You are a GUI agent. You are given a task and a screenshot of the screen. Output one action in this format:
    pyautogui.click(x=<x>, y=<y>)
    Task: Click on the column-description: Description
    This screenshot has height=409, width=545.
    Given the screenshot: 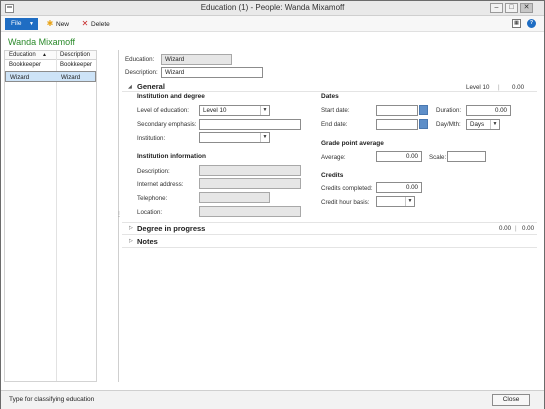 What is the action you would take?
    pyautogui.click(x=75, y=55)
    